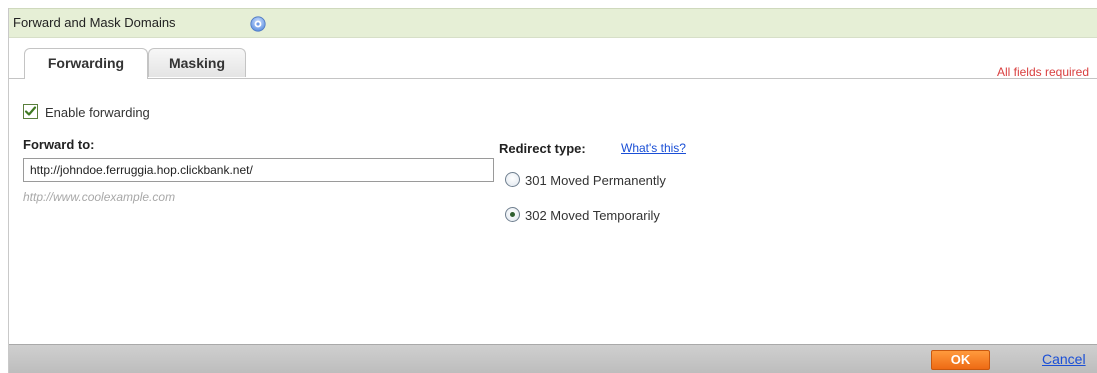 The width and height of the screenshot is (1097, 373). I want to click on dialog-titlebar: Forward and Mask Domains, so click(553, 23).